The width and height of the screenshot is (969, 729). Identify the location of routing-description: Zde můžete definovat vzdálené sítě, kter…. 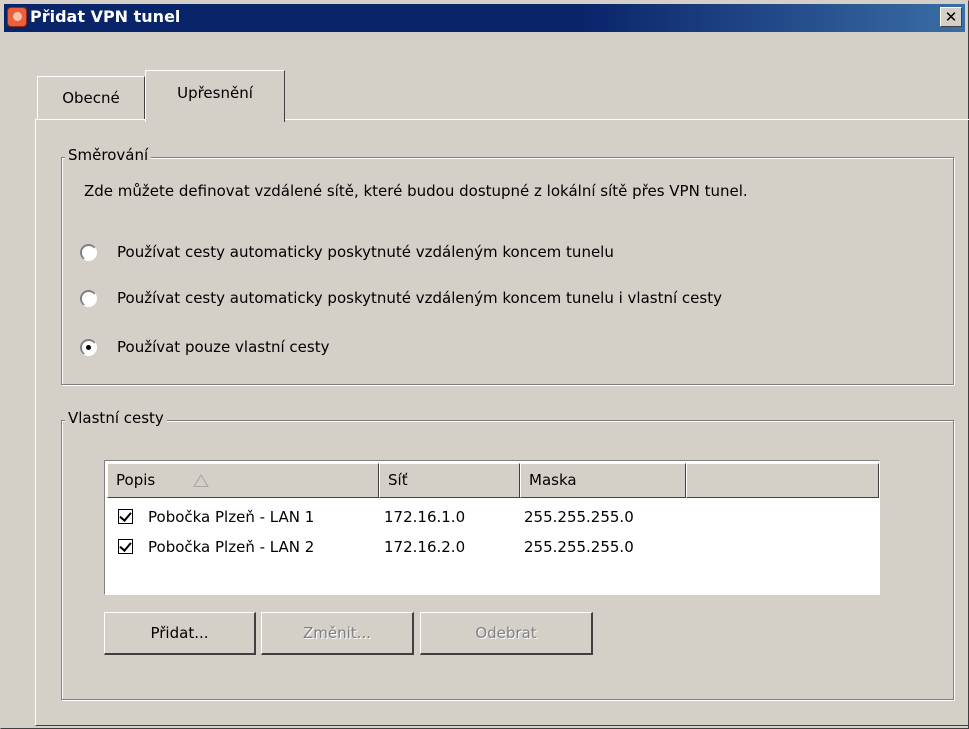
(416, 191).